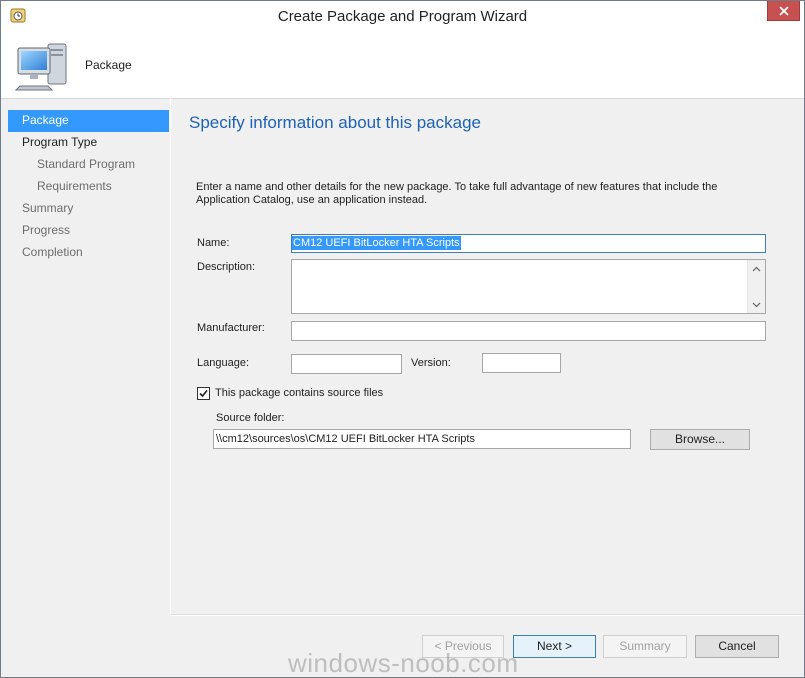 The image size is (805, 678). Describe the element at coordinates (88, 143) in the screenshot. I see `nav-item-program-type: Program Type` at that location.